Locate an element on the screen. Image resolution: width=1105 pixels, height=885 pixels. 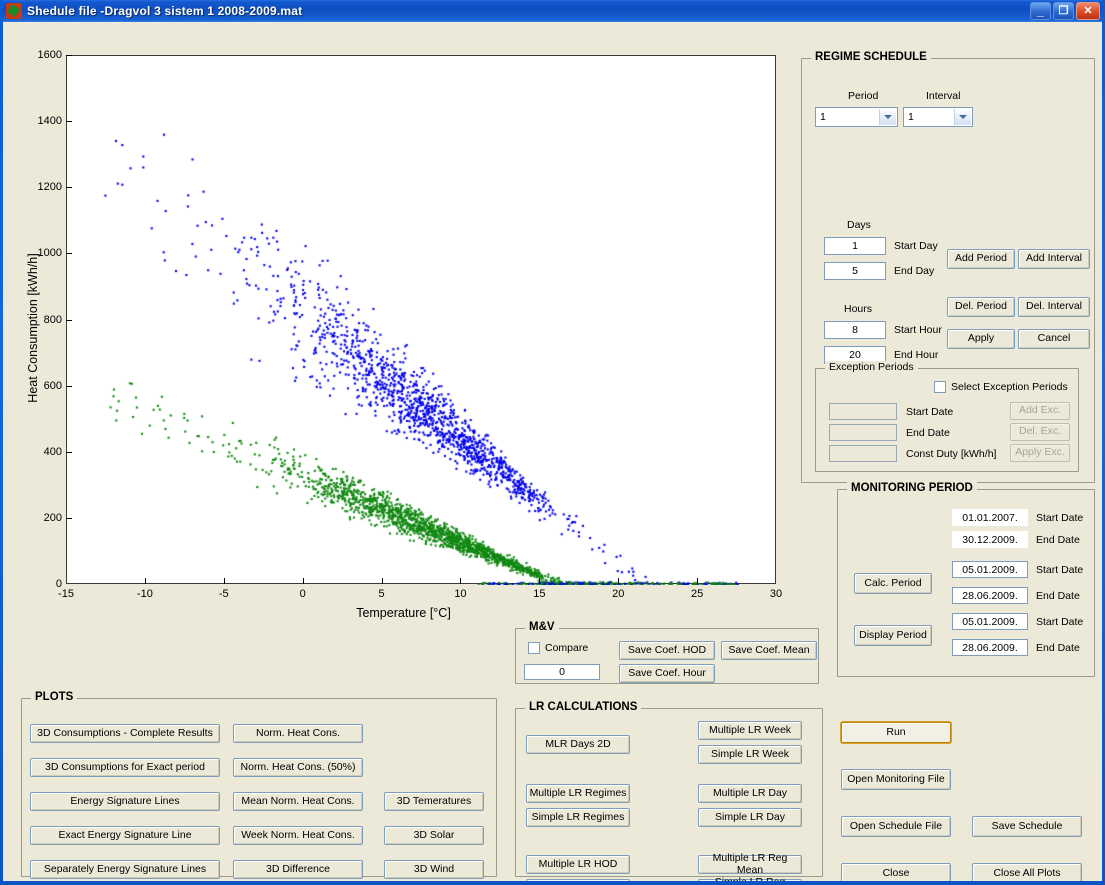
save-coef-hod-button: Save Coef. HOD is located at coordinates (667, 650).